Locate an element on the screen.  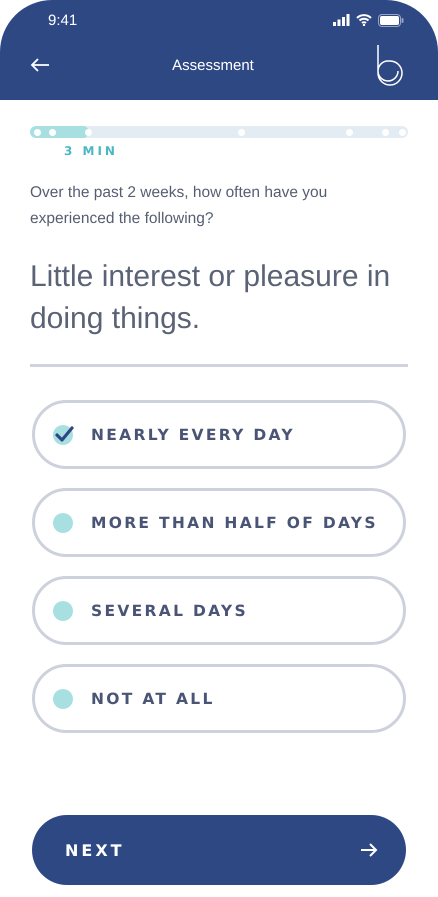
arrow-right-icon is located at coordinates (369, 850).